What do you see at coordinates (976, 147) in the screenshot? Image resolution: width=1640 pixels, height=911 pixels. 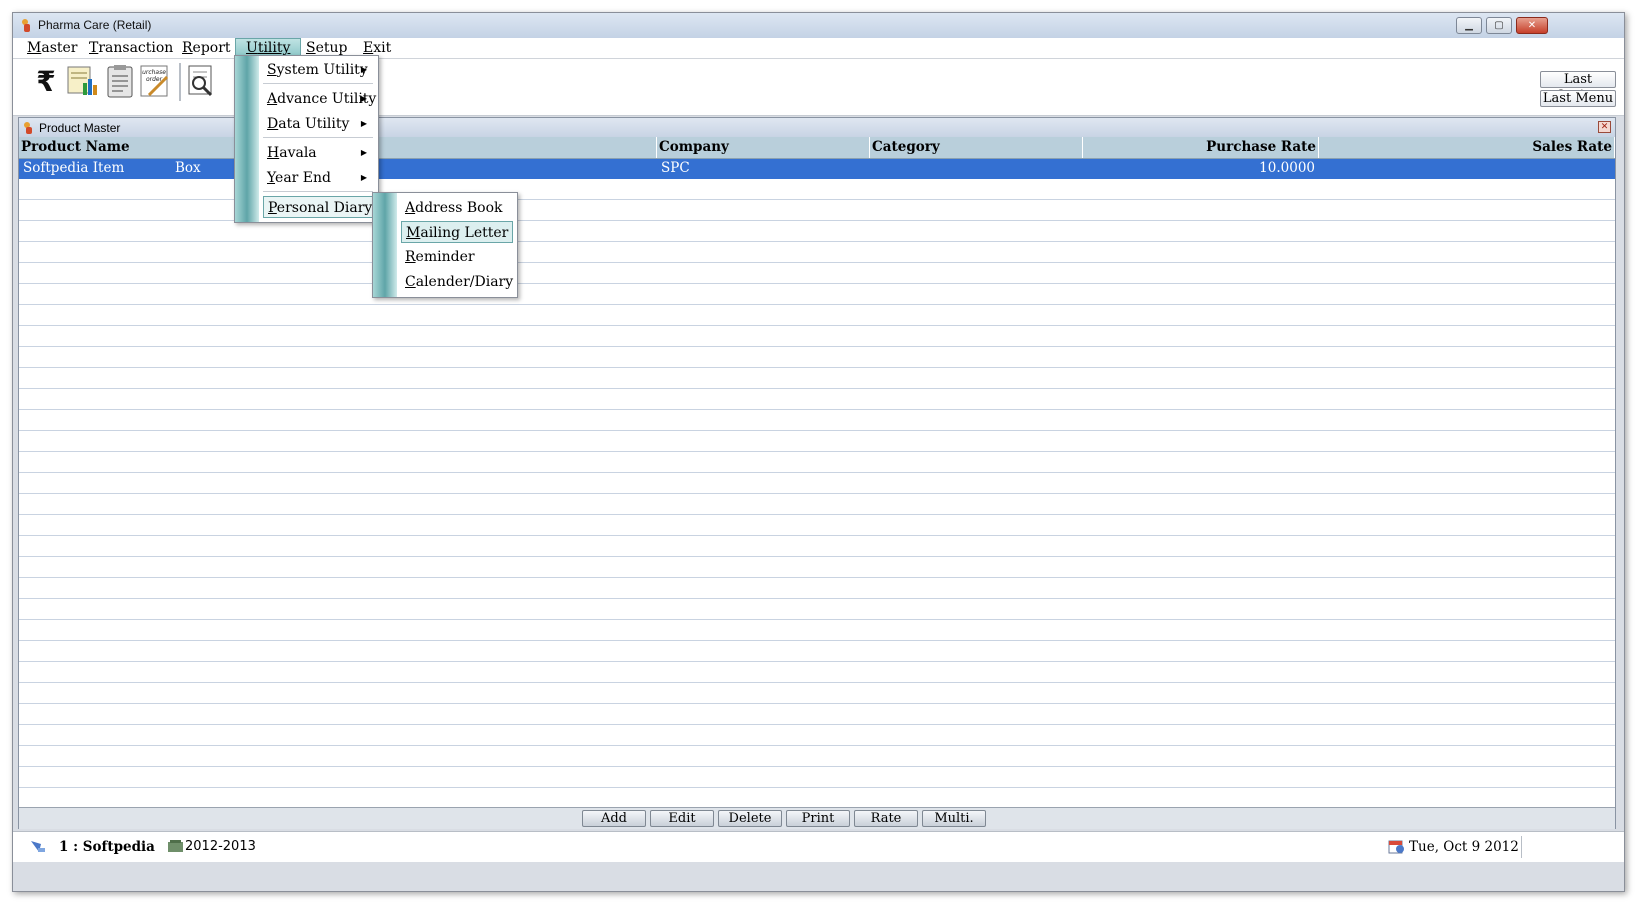 I see `column-category: Category` at bounding box center [976, 147].